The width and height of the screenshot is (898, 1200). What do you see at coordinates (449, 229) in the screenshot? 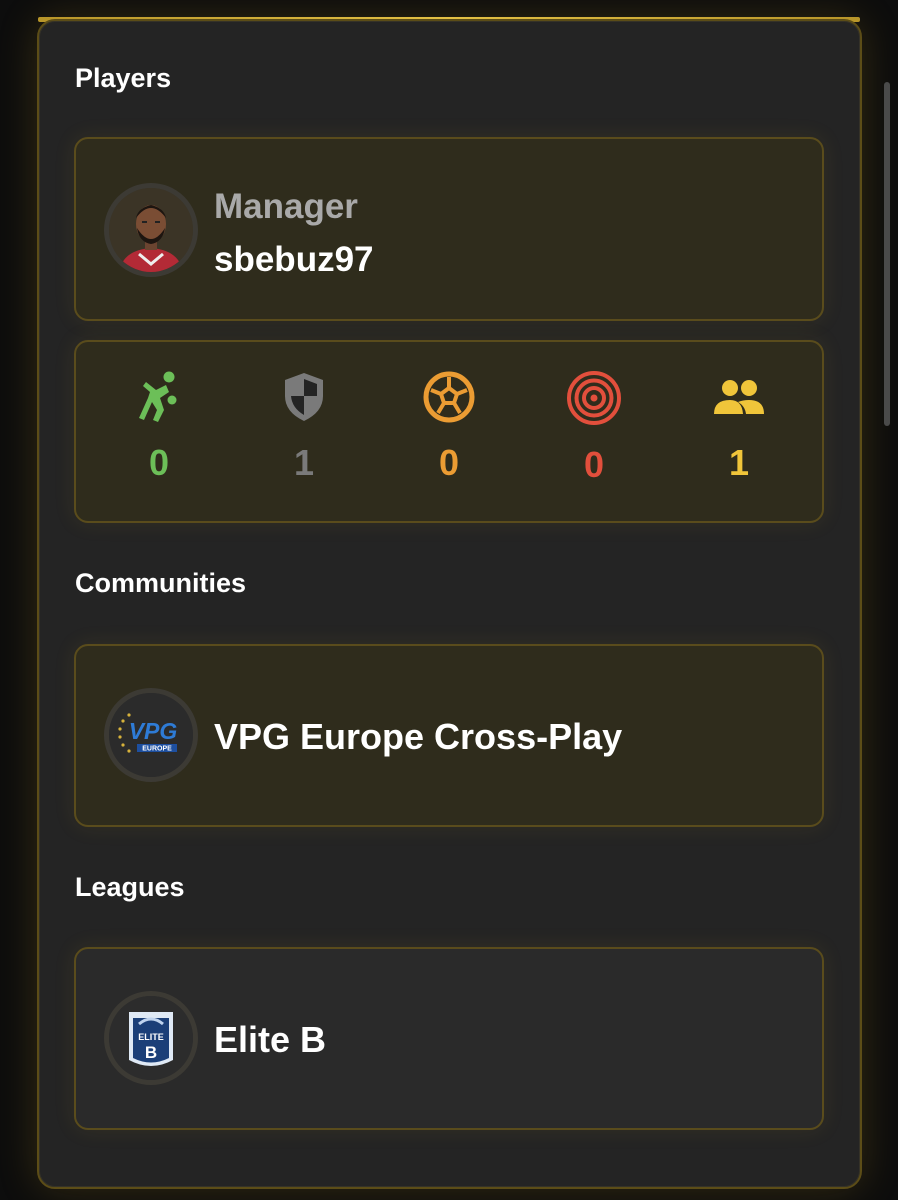
I see `manager-row: Manager sbebuz97` at bounding box center [449, 229].